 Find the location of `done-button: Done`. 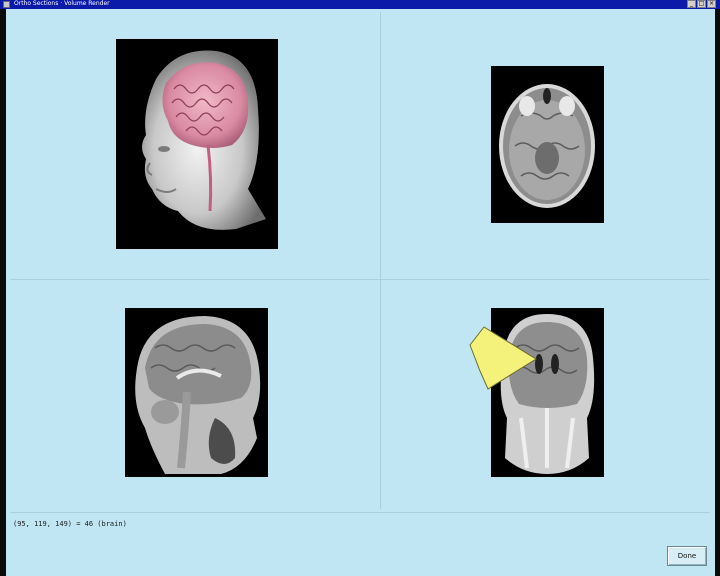

done-button: Done is located at coordinates (687, 556).